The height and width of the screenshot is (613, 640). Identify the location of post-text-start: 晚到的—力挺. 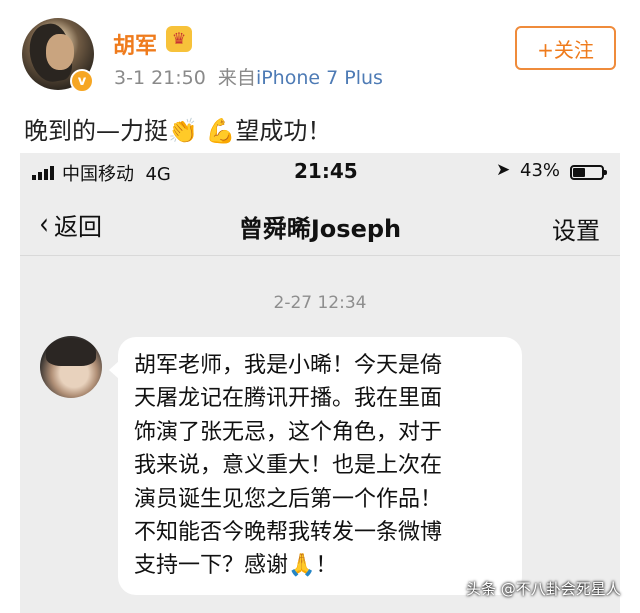
(96, 131).